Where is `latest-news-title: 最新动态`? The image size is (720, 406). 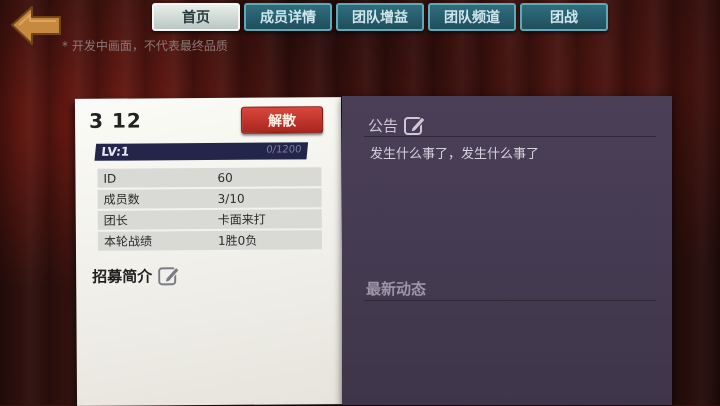
latest-news-title: 最新动态 is located at coordinates (396, 289).